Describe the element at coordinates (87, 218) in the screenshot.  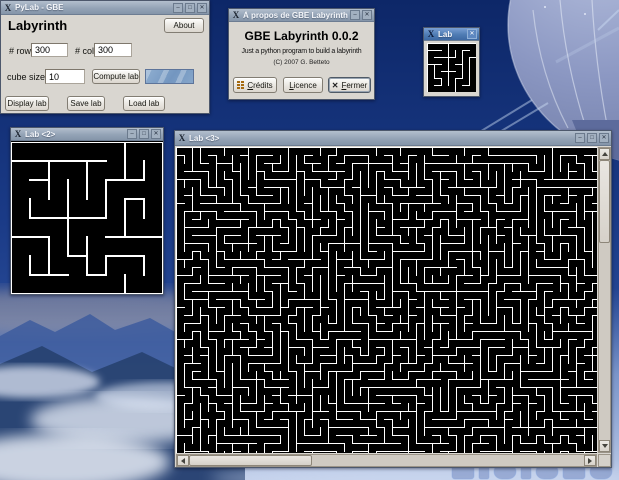
I see `maze-view-medium` at that location.